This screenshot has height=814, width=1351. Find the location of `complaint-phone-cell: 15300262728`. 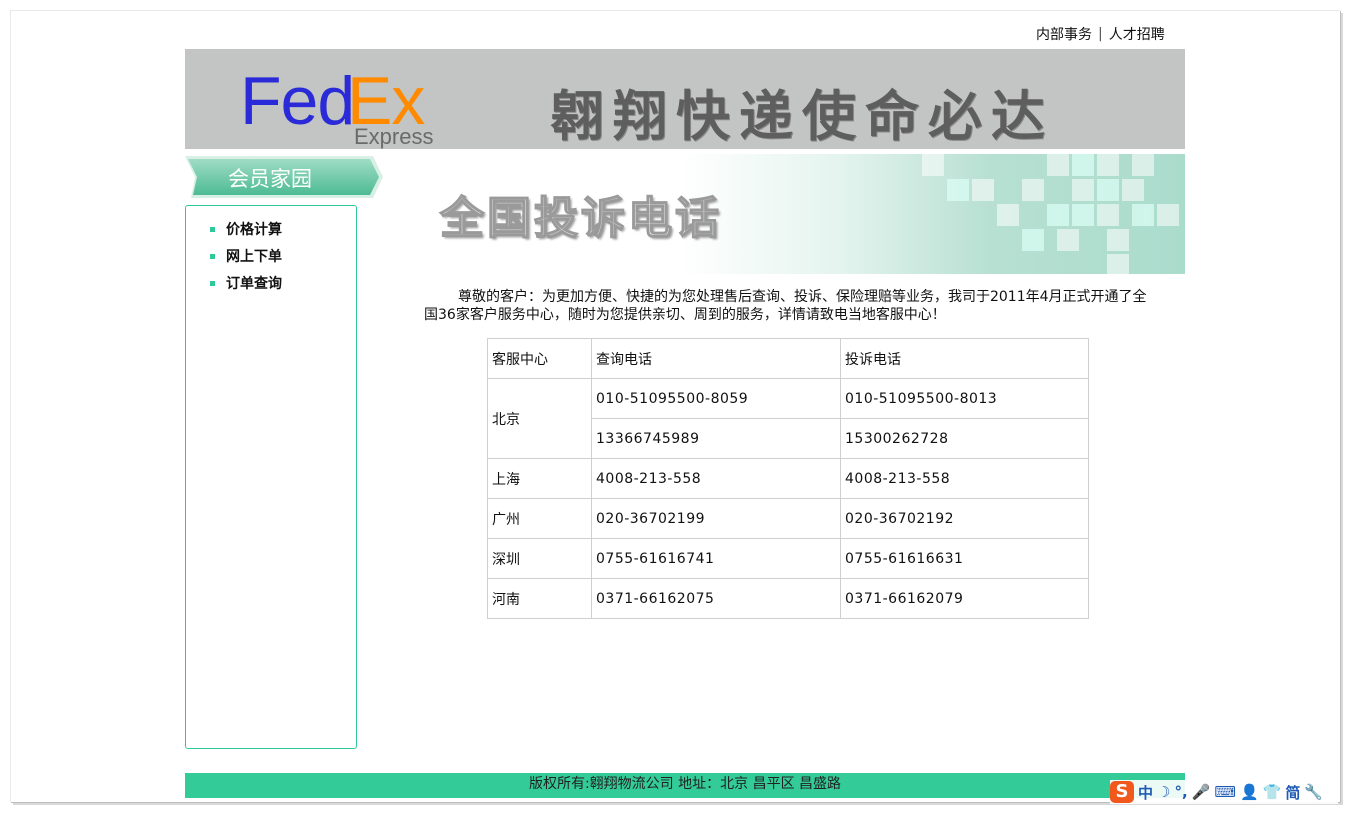

complaint-phone-cell: 15300262728 is located at coordinates (964, 438).